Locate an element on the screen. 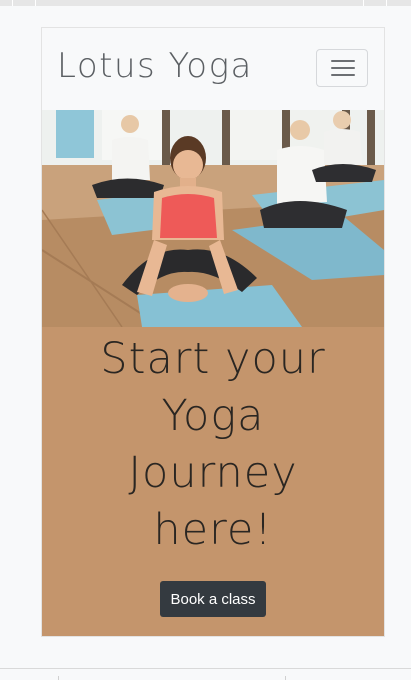 Image resolution: width=411 pixels, height=680 pixels. headline-line: Yoga is located at coordinates (213, 416).